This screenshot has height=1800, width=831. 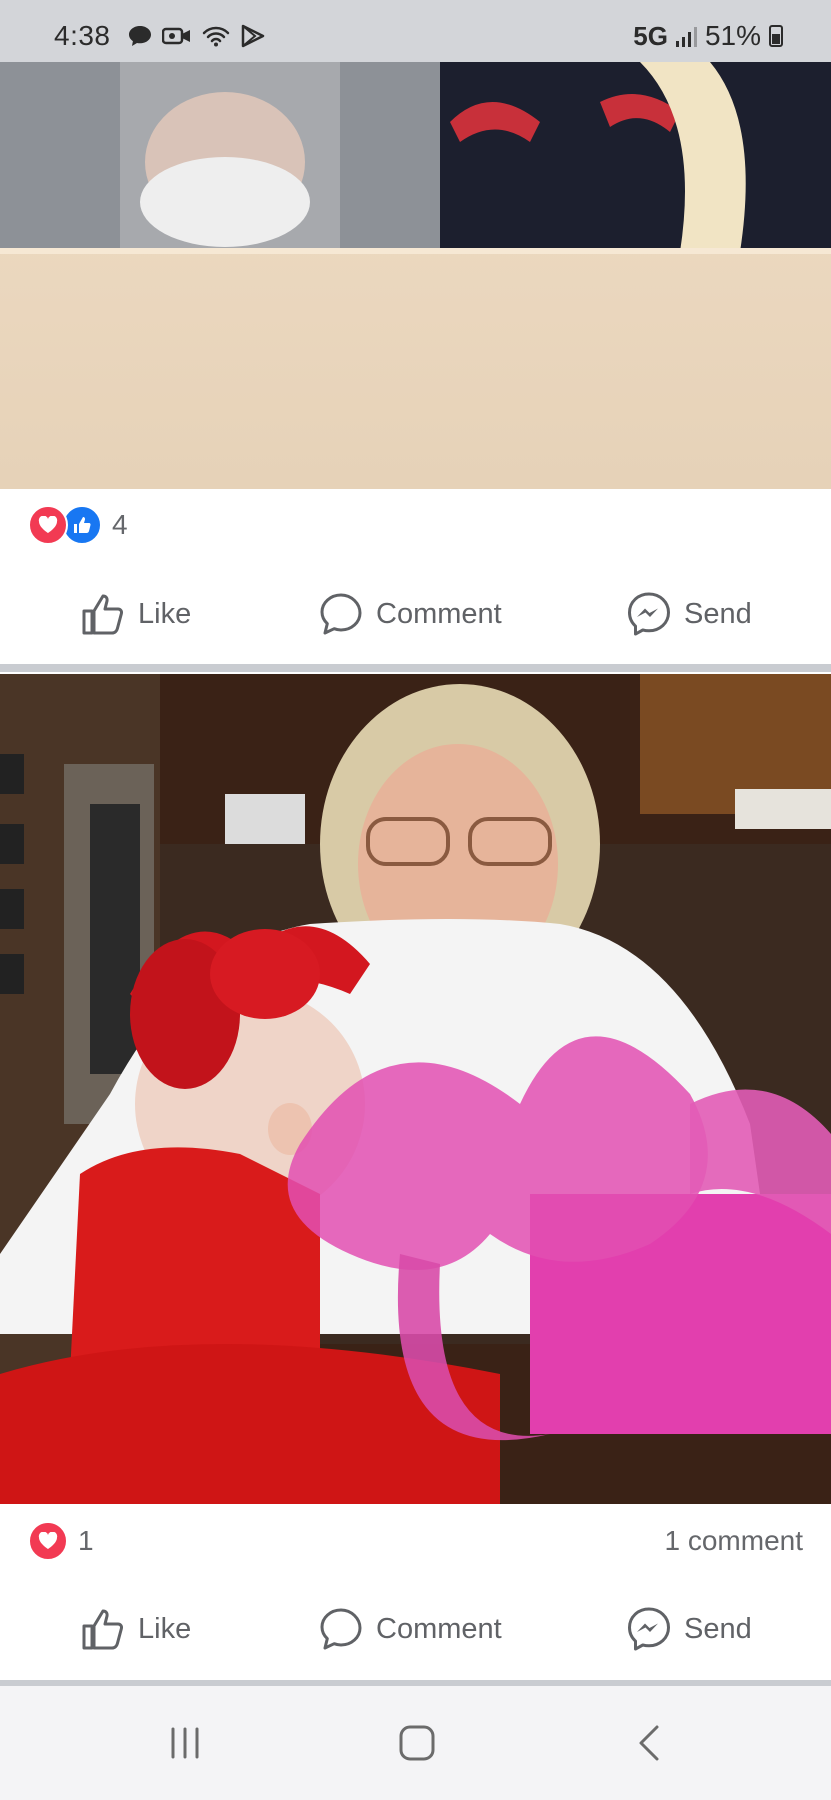 I want to click on comment-count-link: 1 comment, so click(x=734, y=1541).